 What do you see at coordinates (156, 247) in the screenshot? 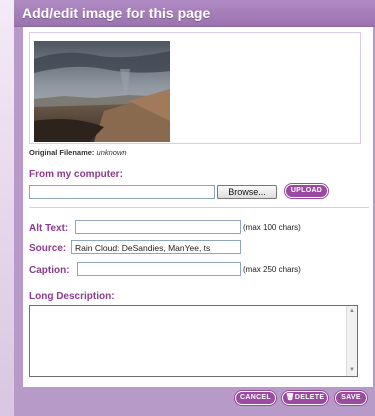
I see `source-input: Rain Cloud: DeSandies, ManYee, ts` at bounding box center [156, 247].